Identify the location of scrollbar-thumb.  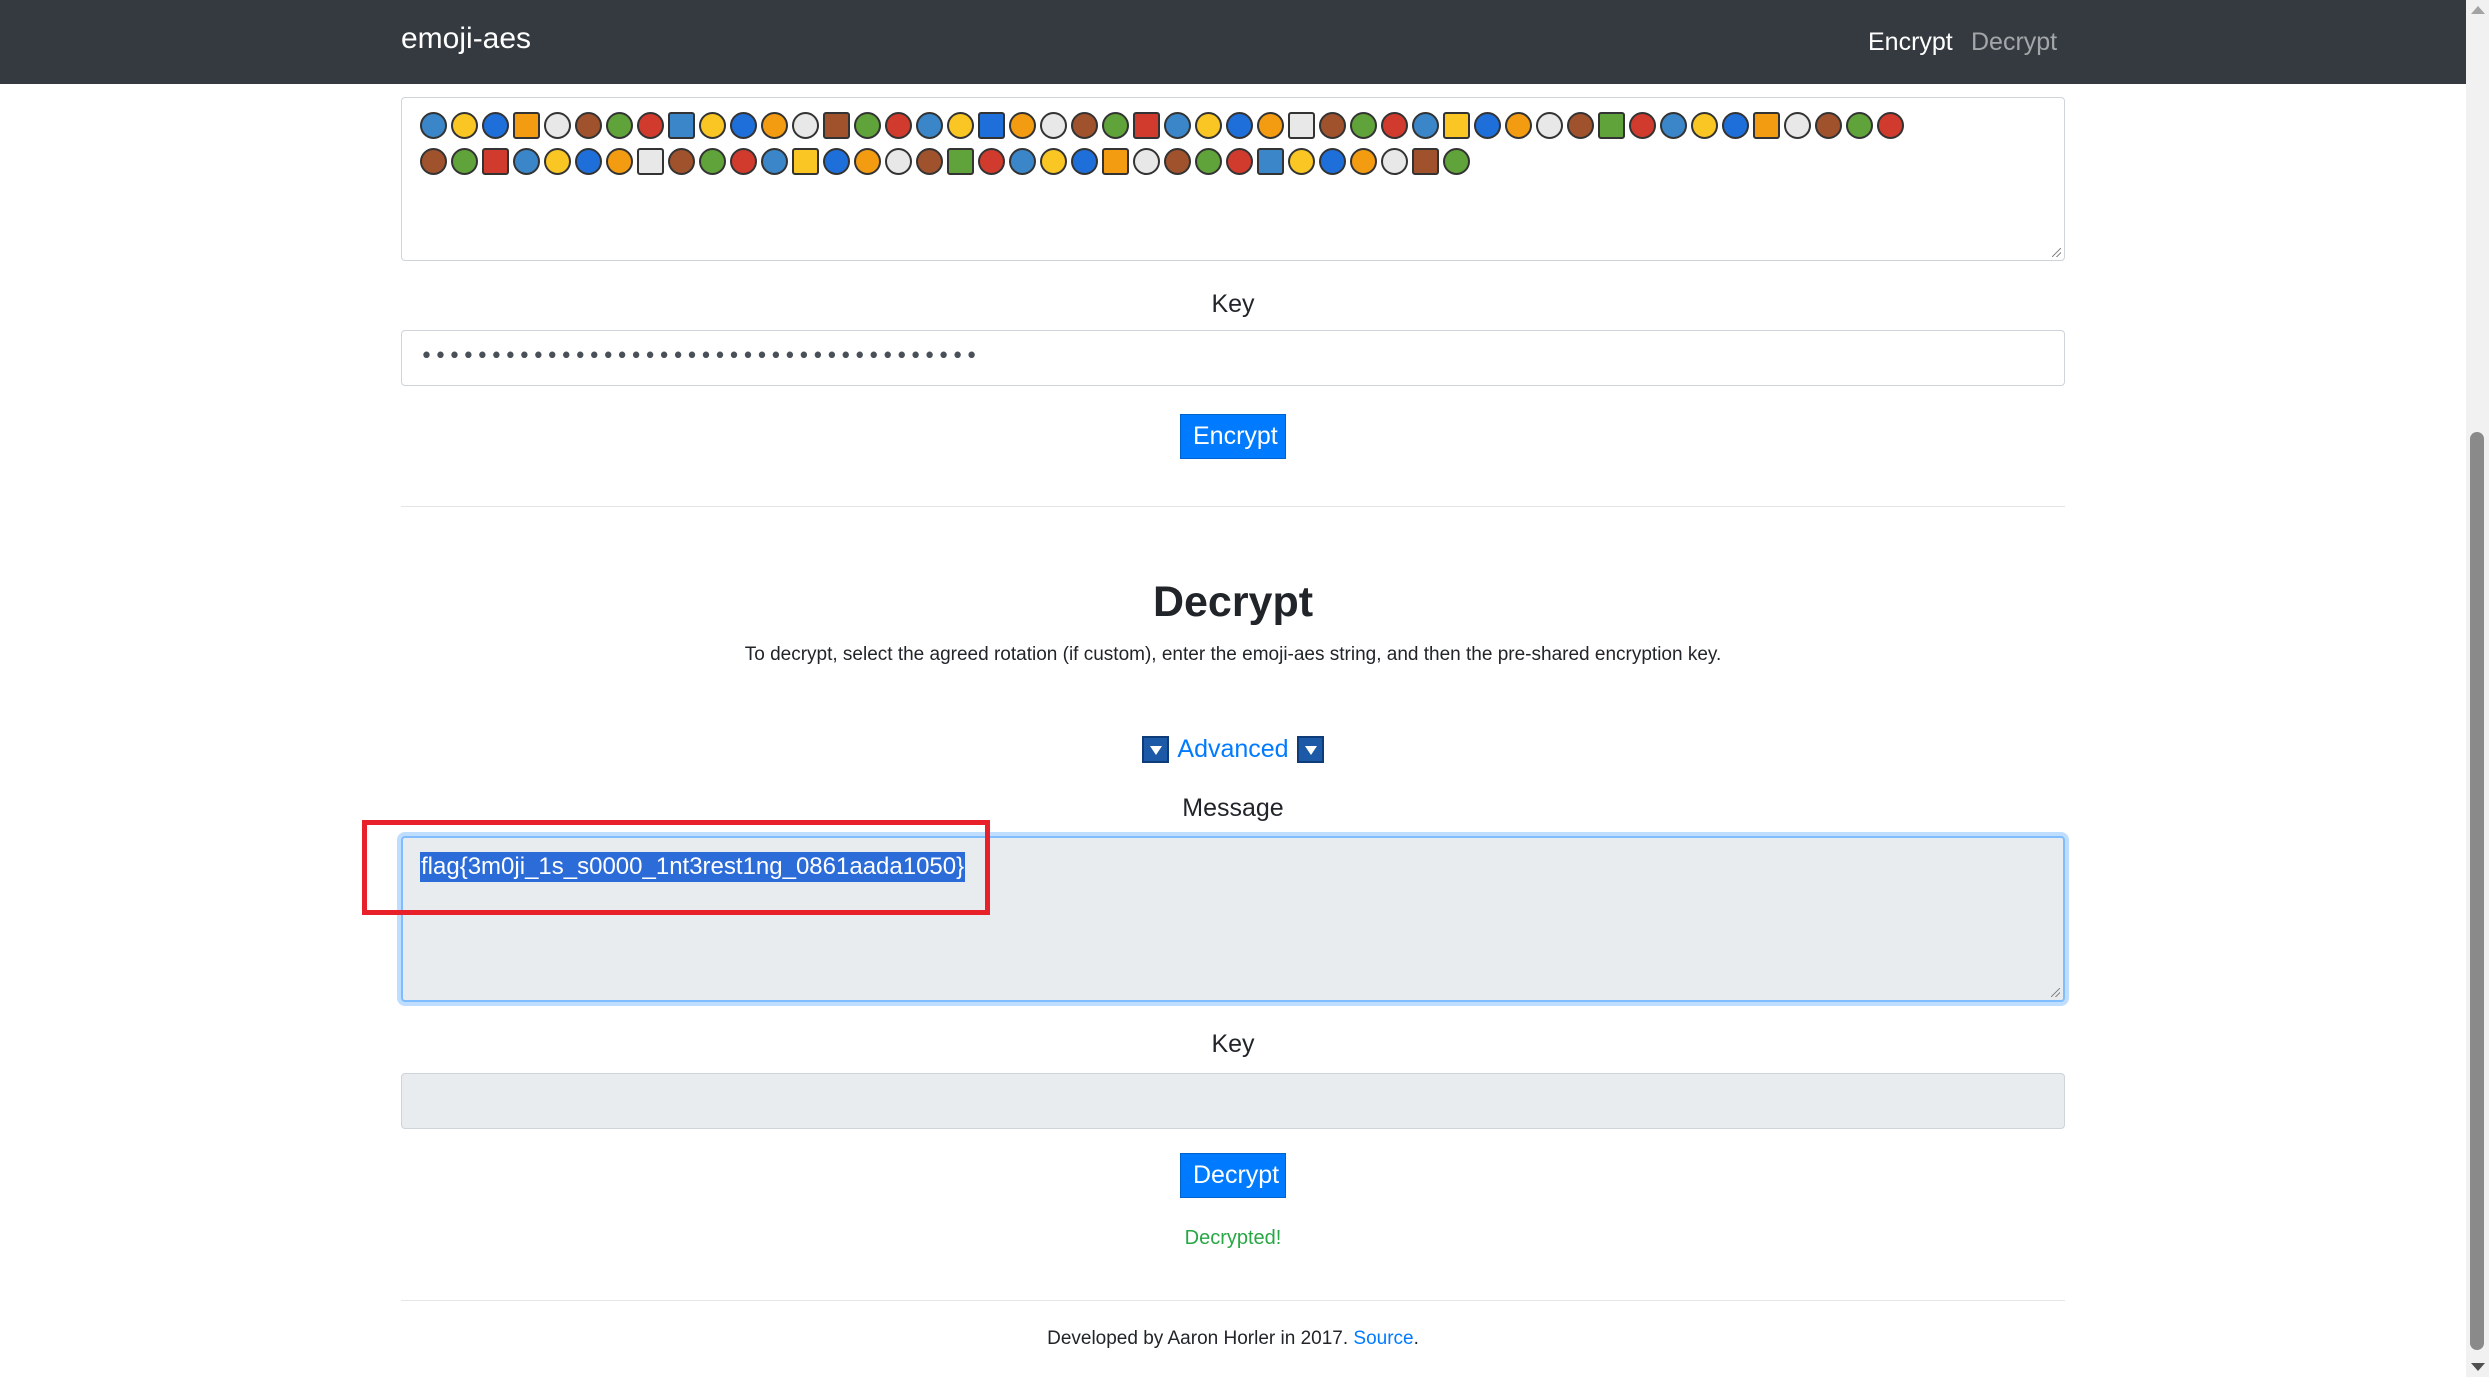
(2477, 891).